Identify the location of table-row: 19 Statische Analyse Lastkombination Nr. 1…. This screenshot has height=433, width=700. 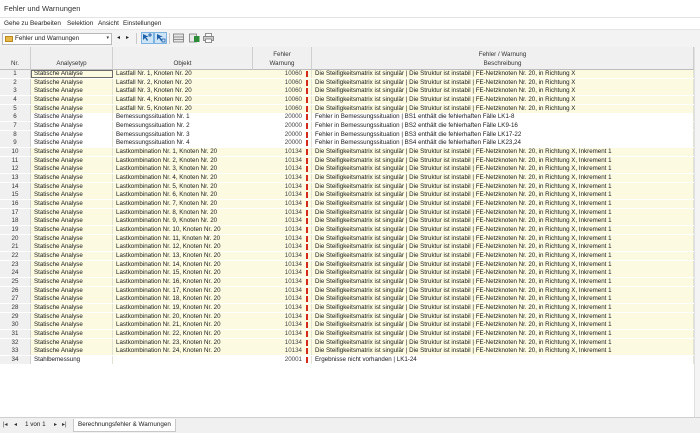
(350, 230).